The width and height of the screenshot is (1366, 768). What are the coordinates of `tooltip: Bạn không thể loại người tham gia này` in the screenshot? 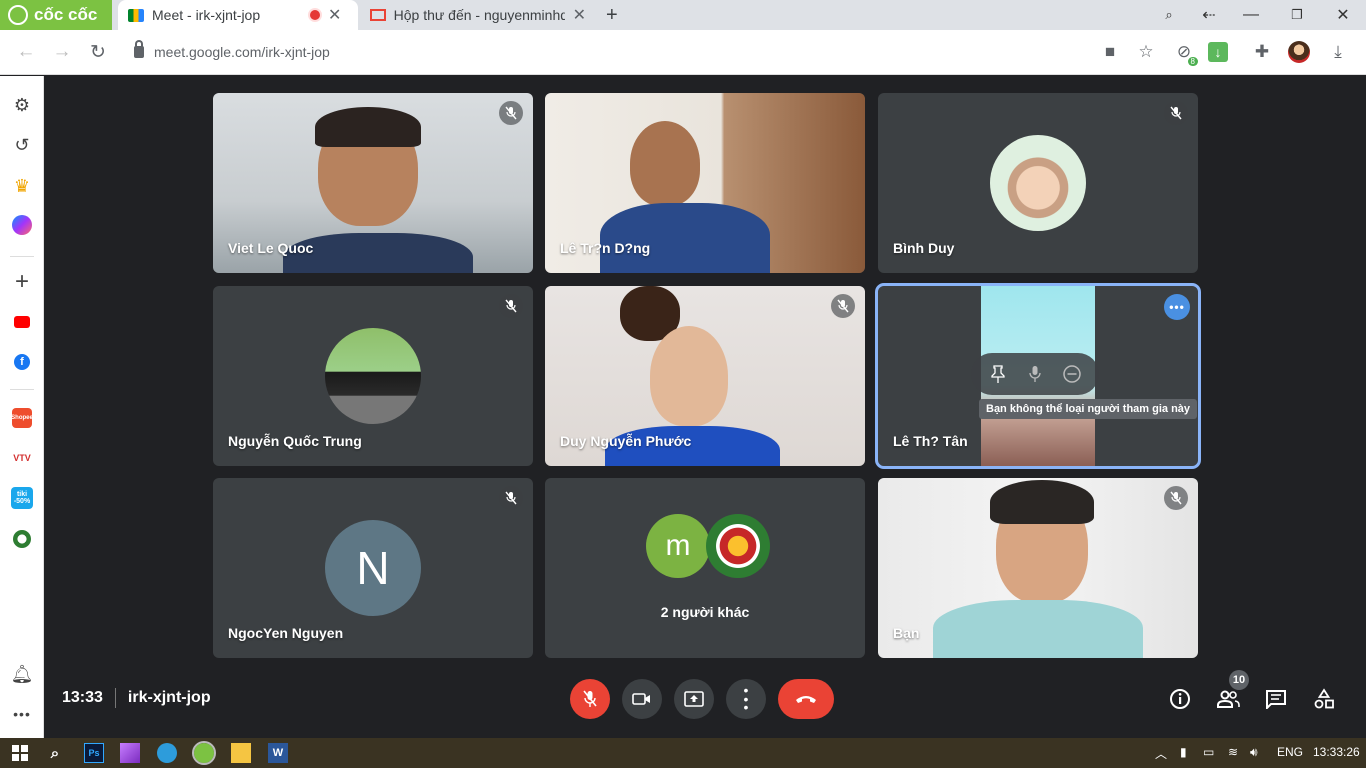 It's located at (1088, 409).